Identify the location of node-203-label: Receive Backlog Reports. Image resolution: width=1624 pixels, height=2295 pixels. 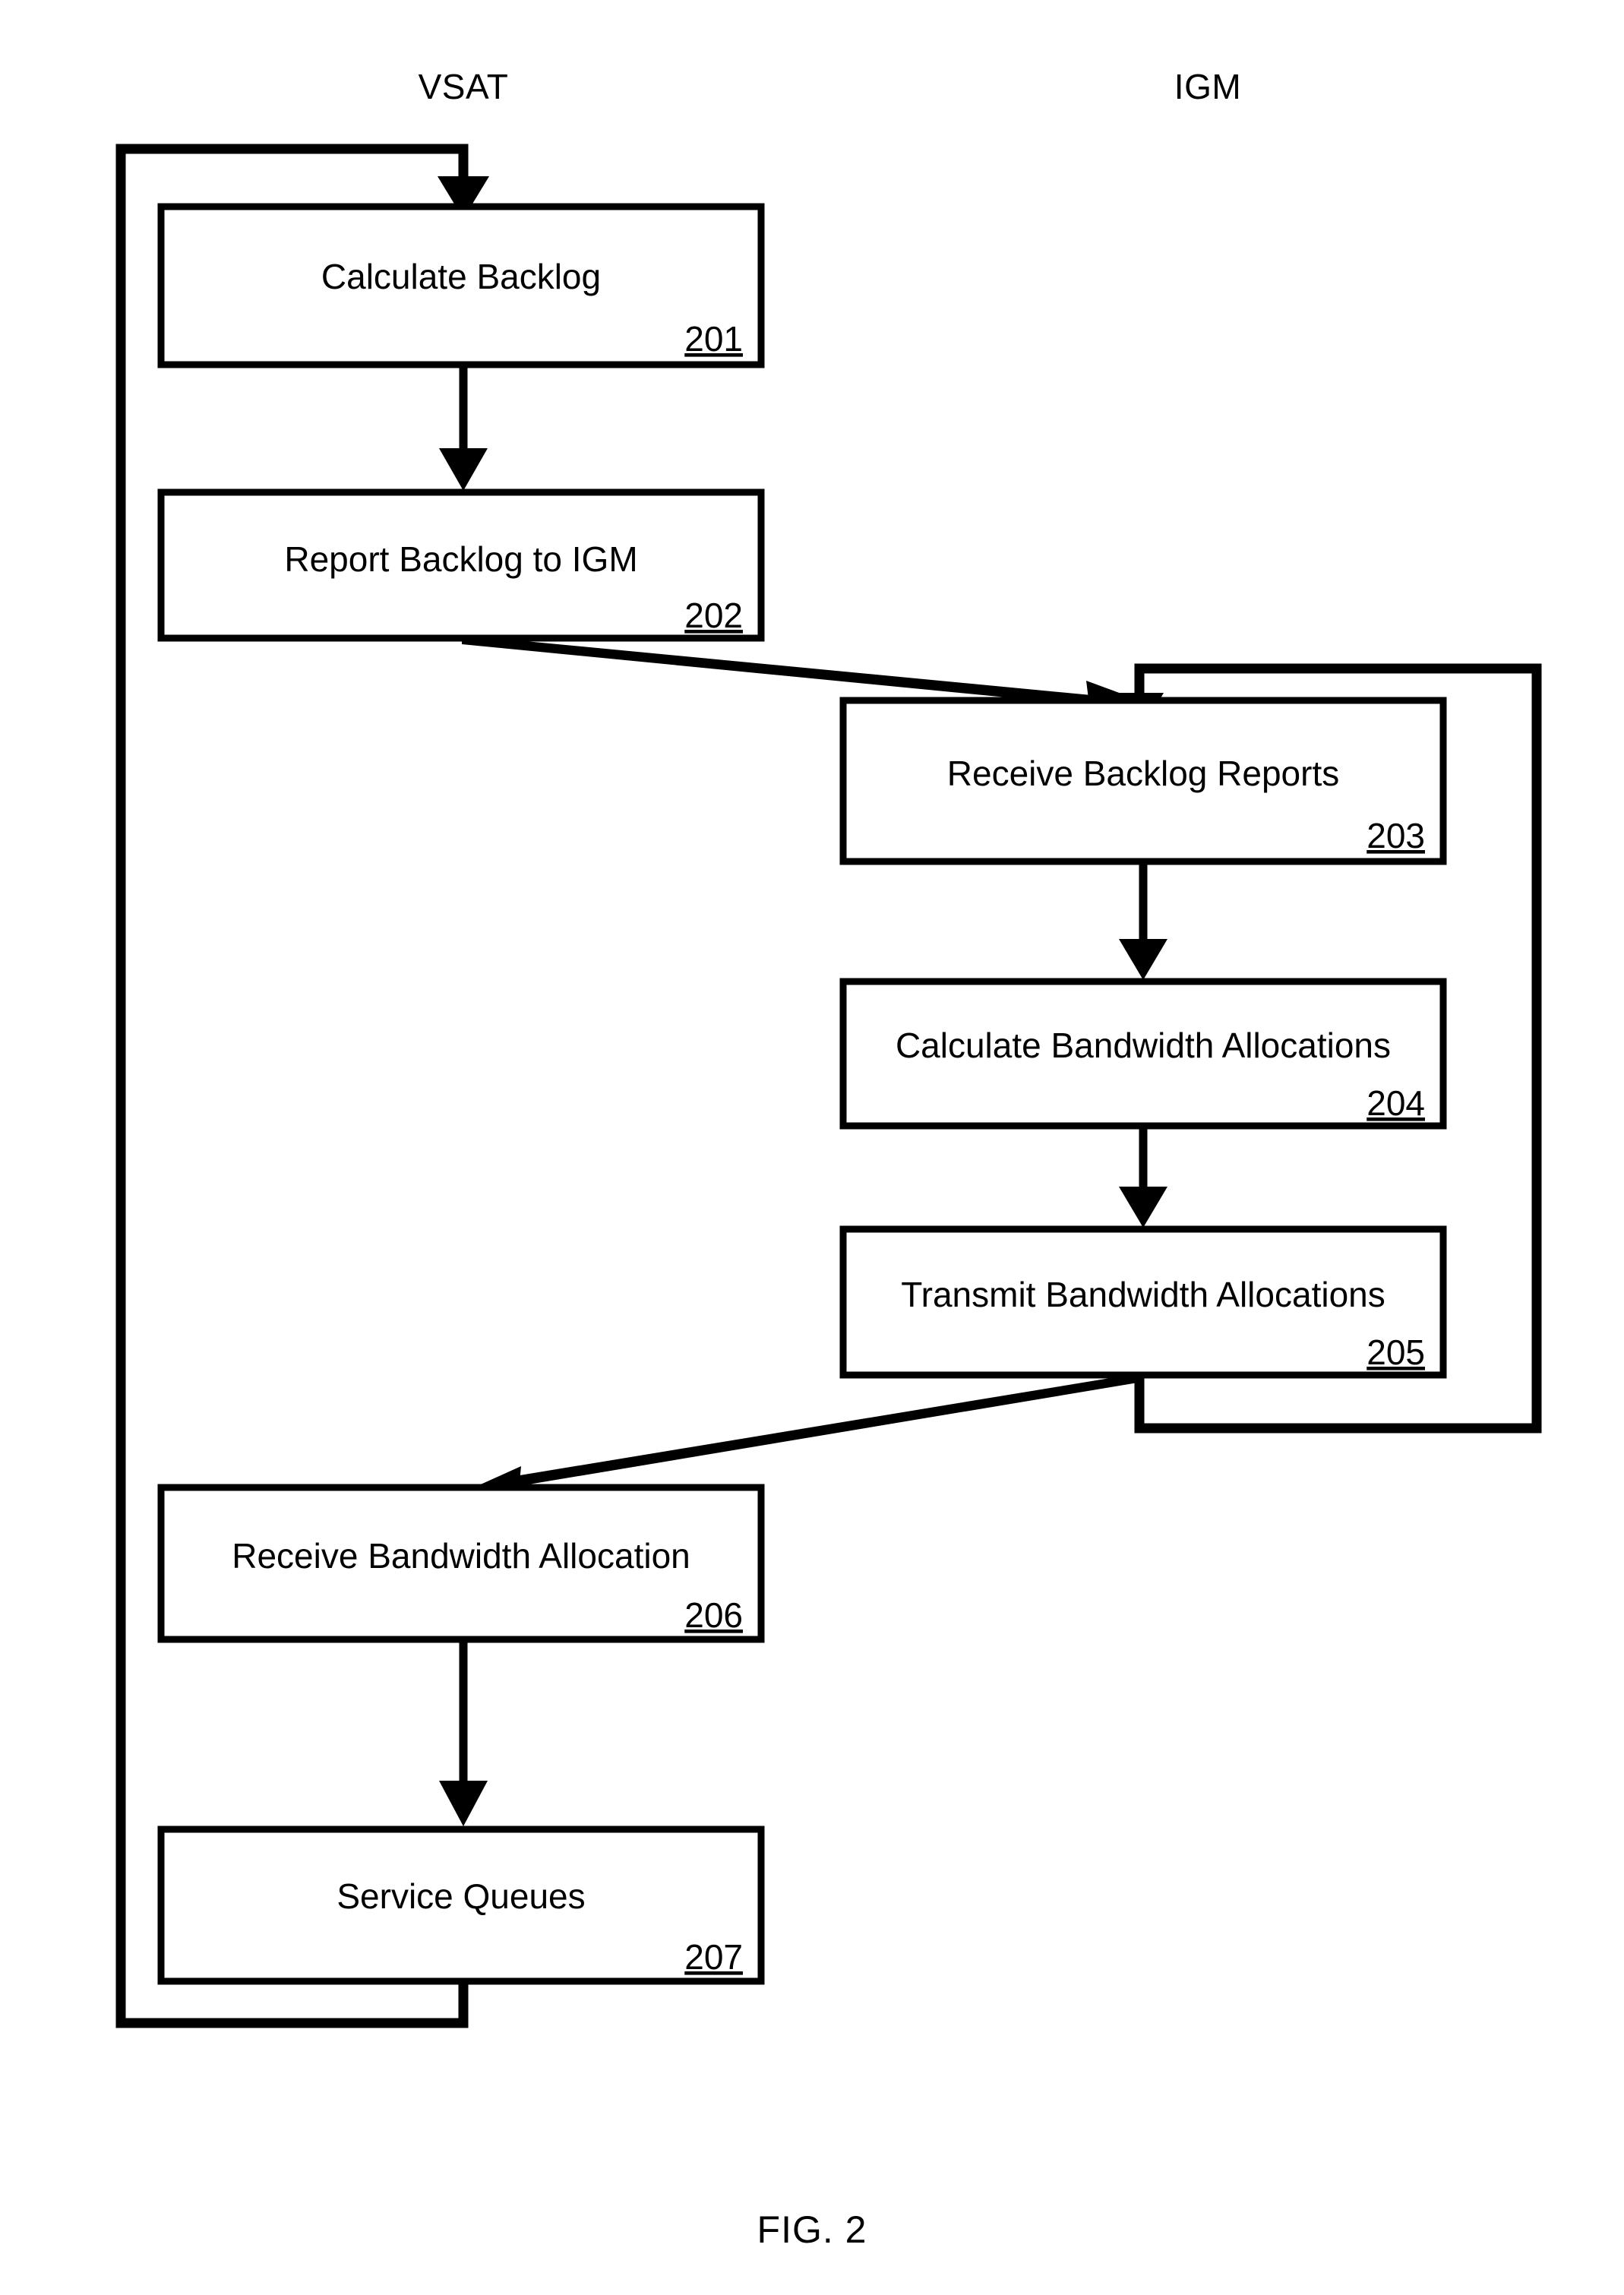
(1143, 773).